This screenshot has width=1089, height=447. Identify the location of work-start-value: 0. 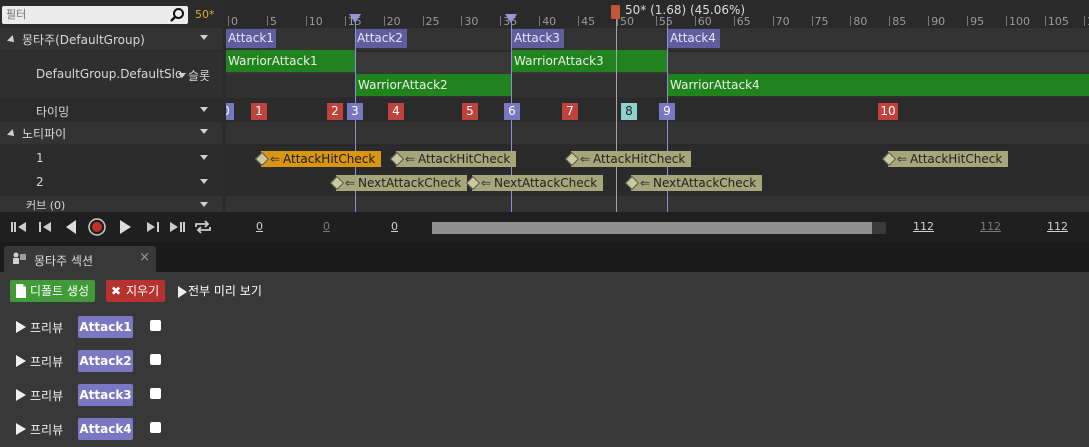
(326, 226).